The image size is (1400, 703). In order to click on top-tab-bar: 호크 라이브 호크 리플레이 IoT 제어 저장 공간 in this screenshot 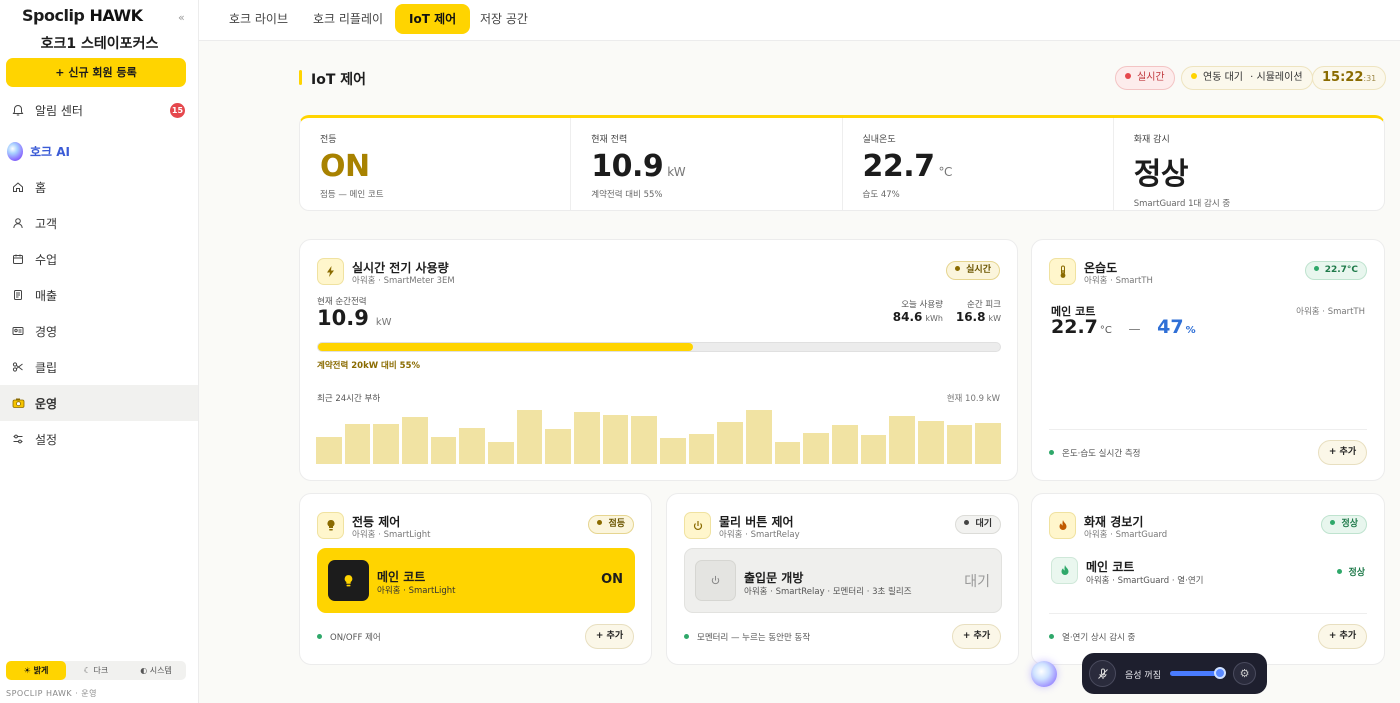, I will do `click(799, 20)`.